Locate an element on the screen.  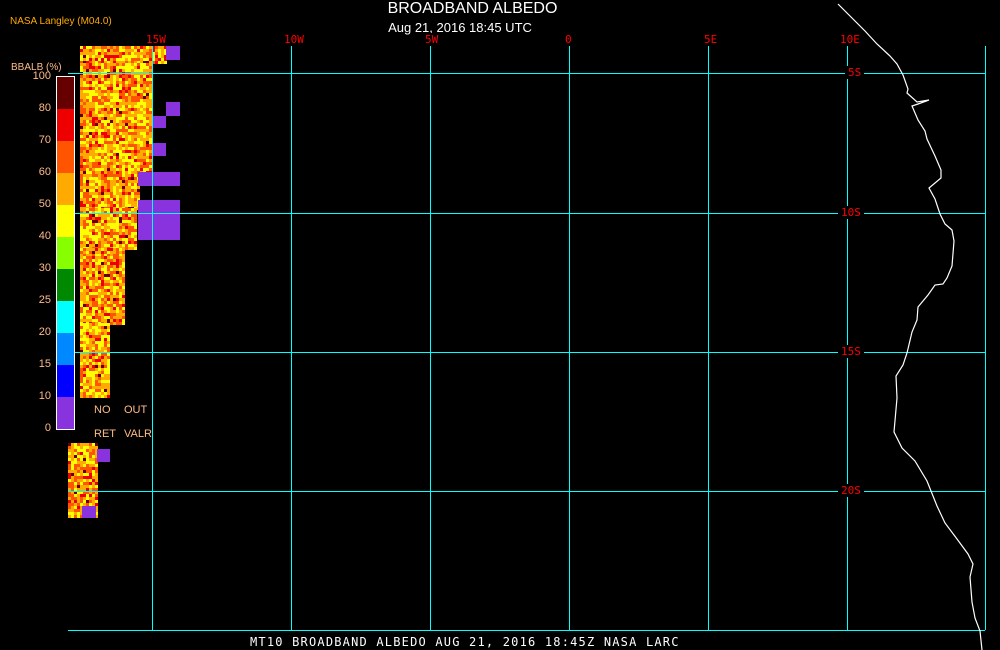
lon-label-5w: 5W is located at coordinates (432, 39).